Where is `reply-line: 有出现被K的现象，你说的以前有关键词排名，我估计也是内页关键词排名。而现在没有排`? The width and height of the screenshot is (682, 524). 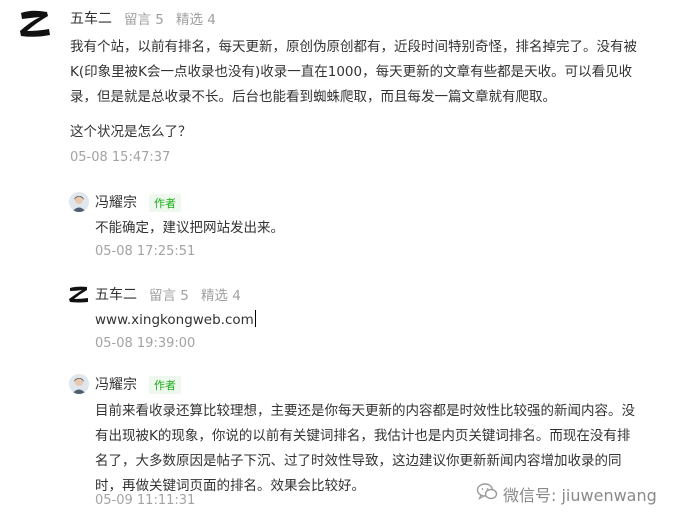
reply-line: 有出现被K的现象，你说的以前有关键词排名，我估计也是内页关键词排名。而现在没有排 is located at coordinates (363, 436).